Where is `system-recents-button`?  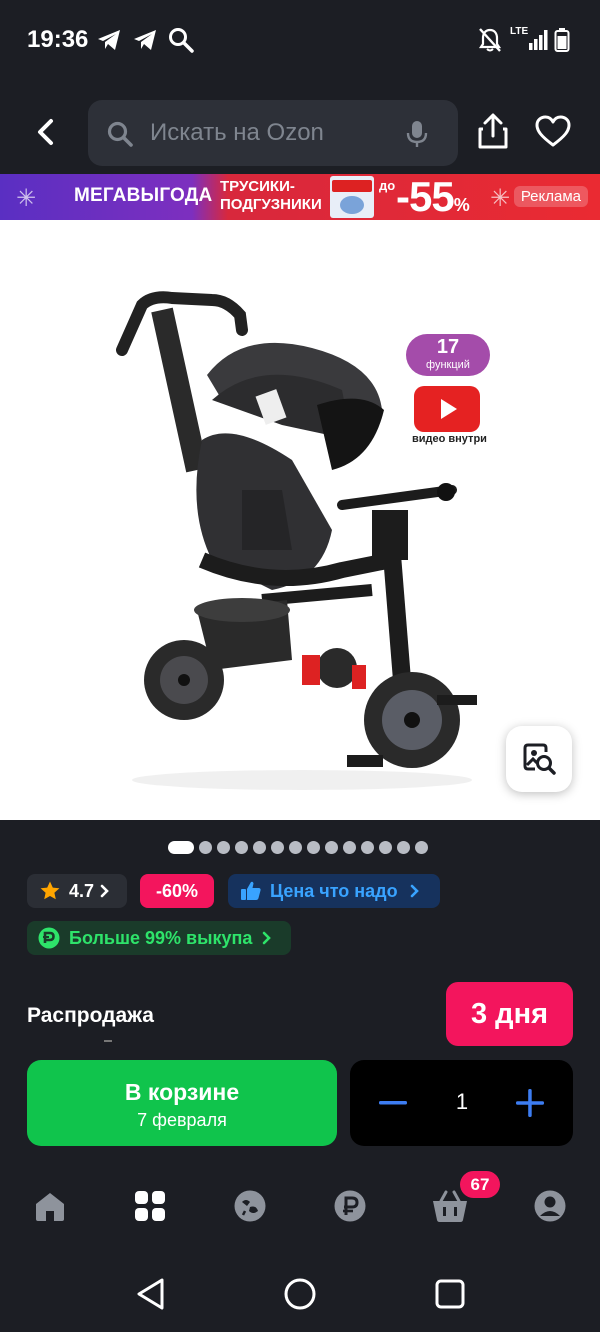 system-recents-button is located at coordinates (450, 1294).